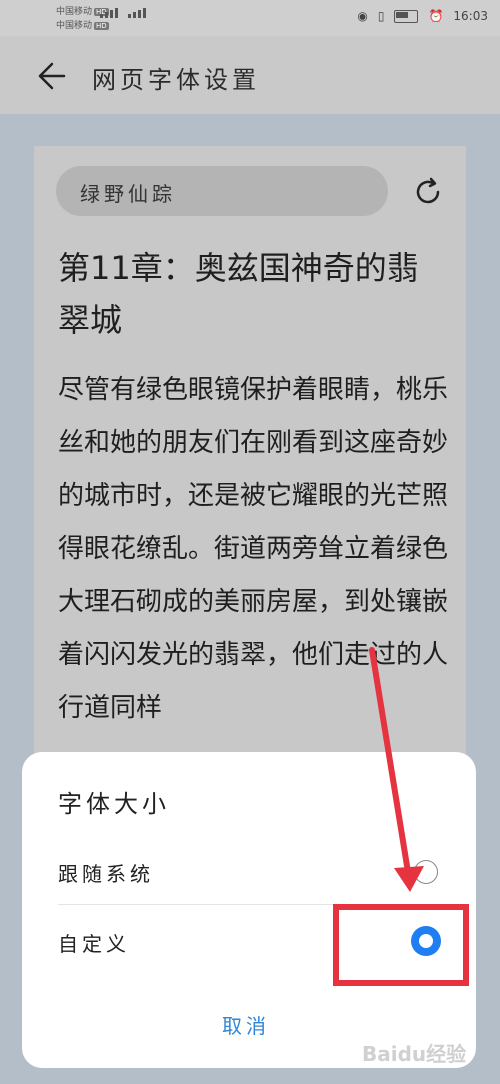  Describe the element at coordinates (470, 16) in the screenshot. I see `status-time: 16:03` at that location.